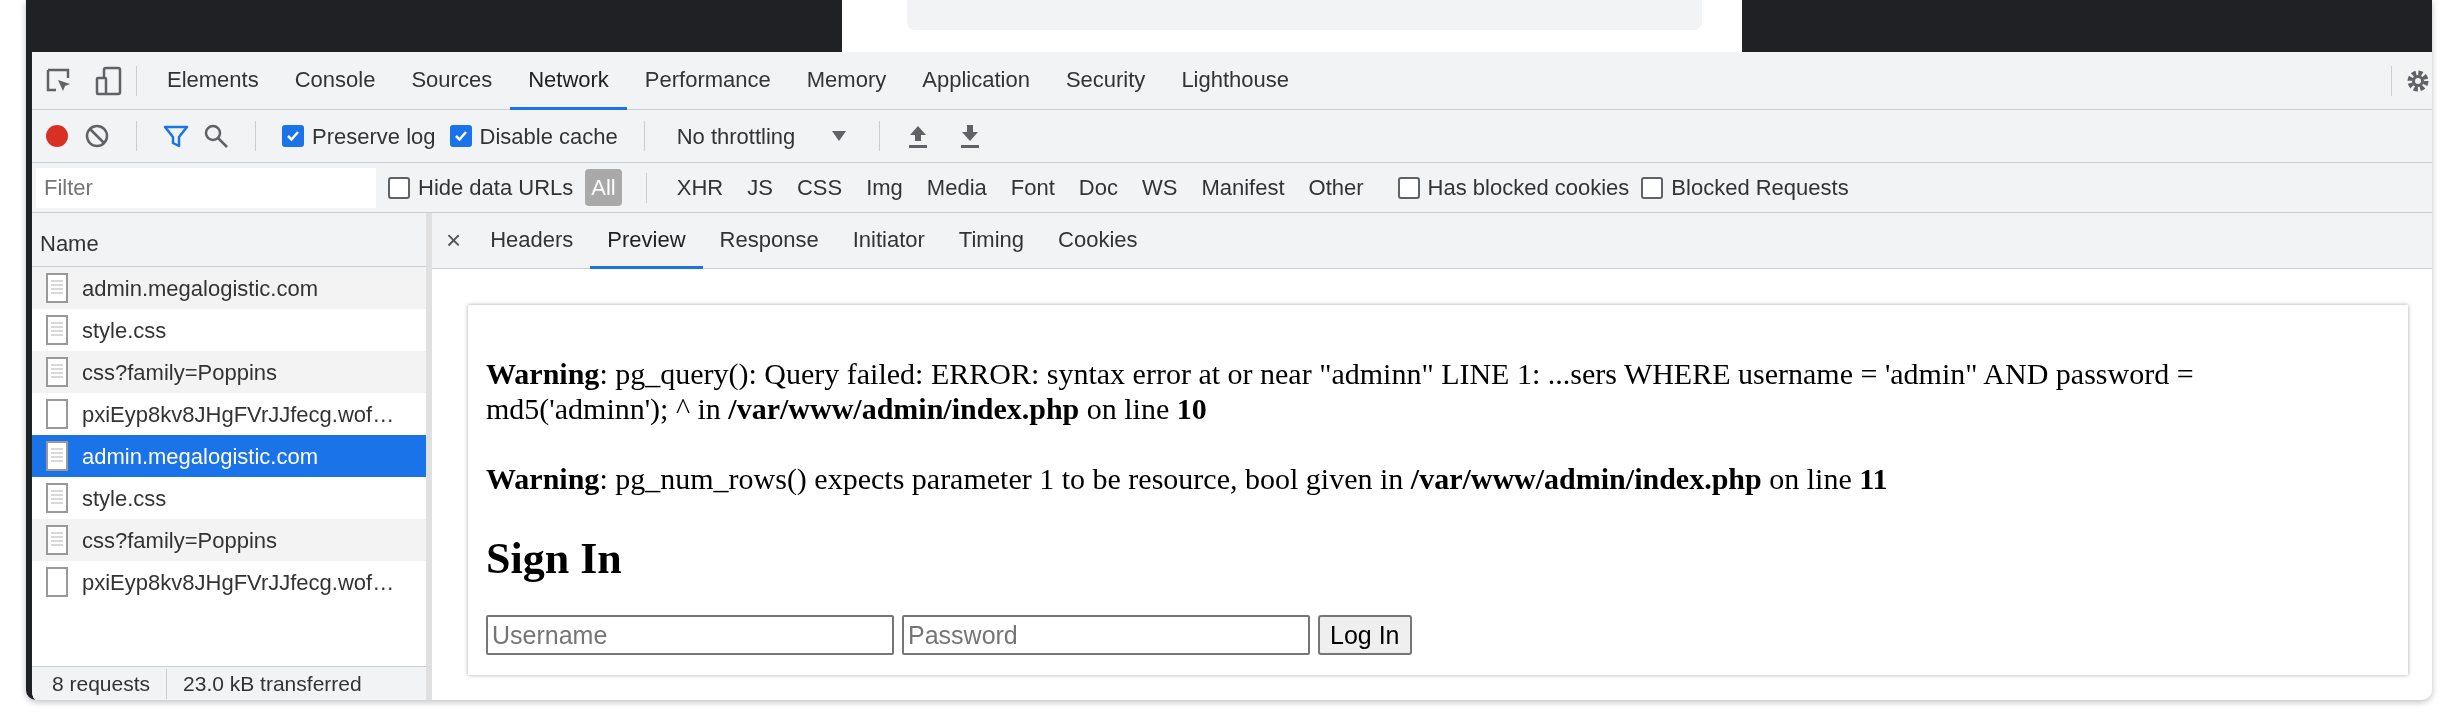 The width and height of the screenshot is (2452, 718). What do you see at coordinates (97, 136) in the screenshot?
I see `clear-icon` at bounding box center [97, 136].